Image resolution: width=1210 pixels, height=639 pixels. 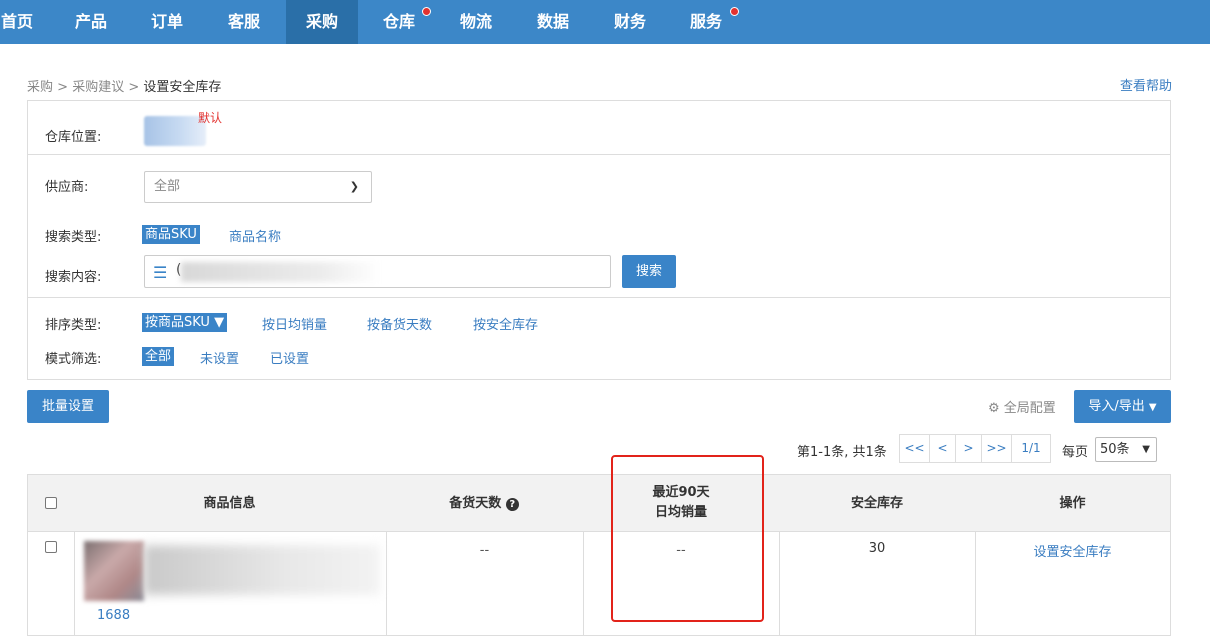 I want to click on search-input: ☰ (, so click(x=377, y=271).